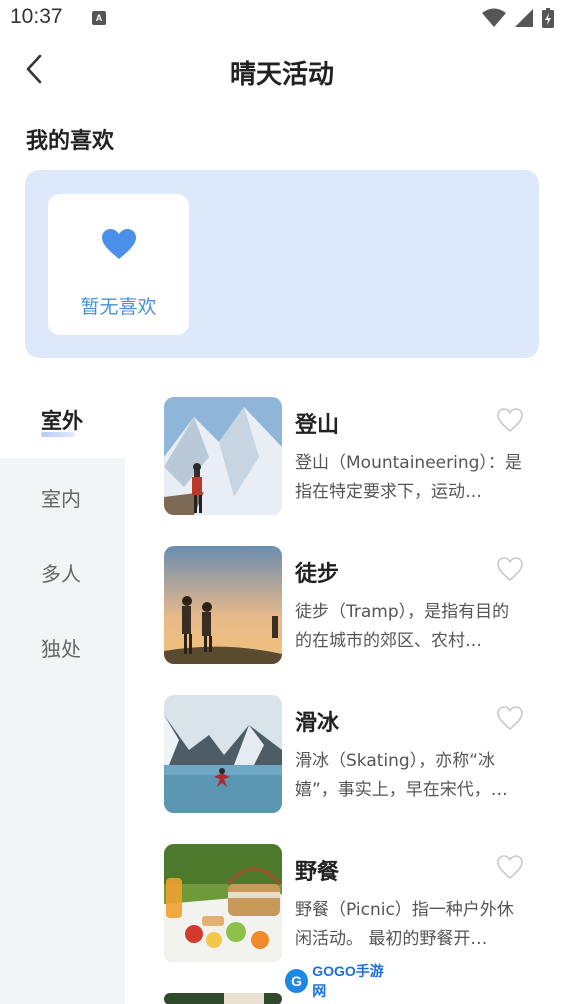  Describe the element at coordinates (348, 981) in the screenshot. I see `watermark-text: GOGO手游网` at that location.